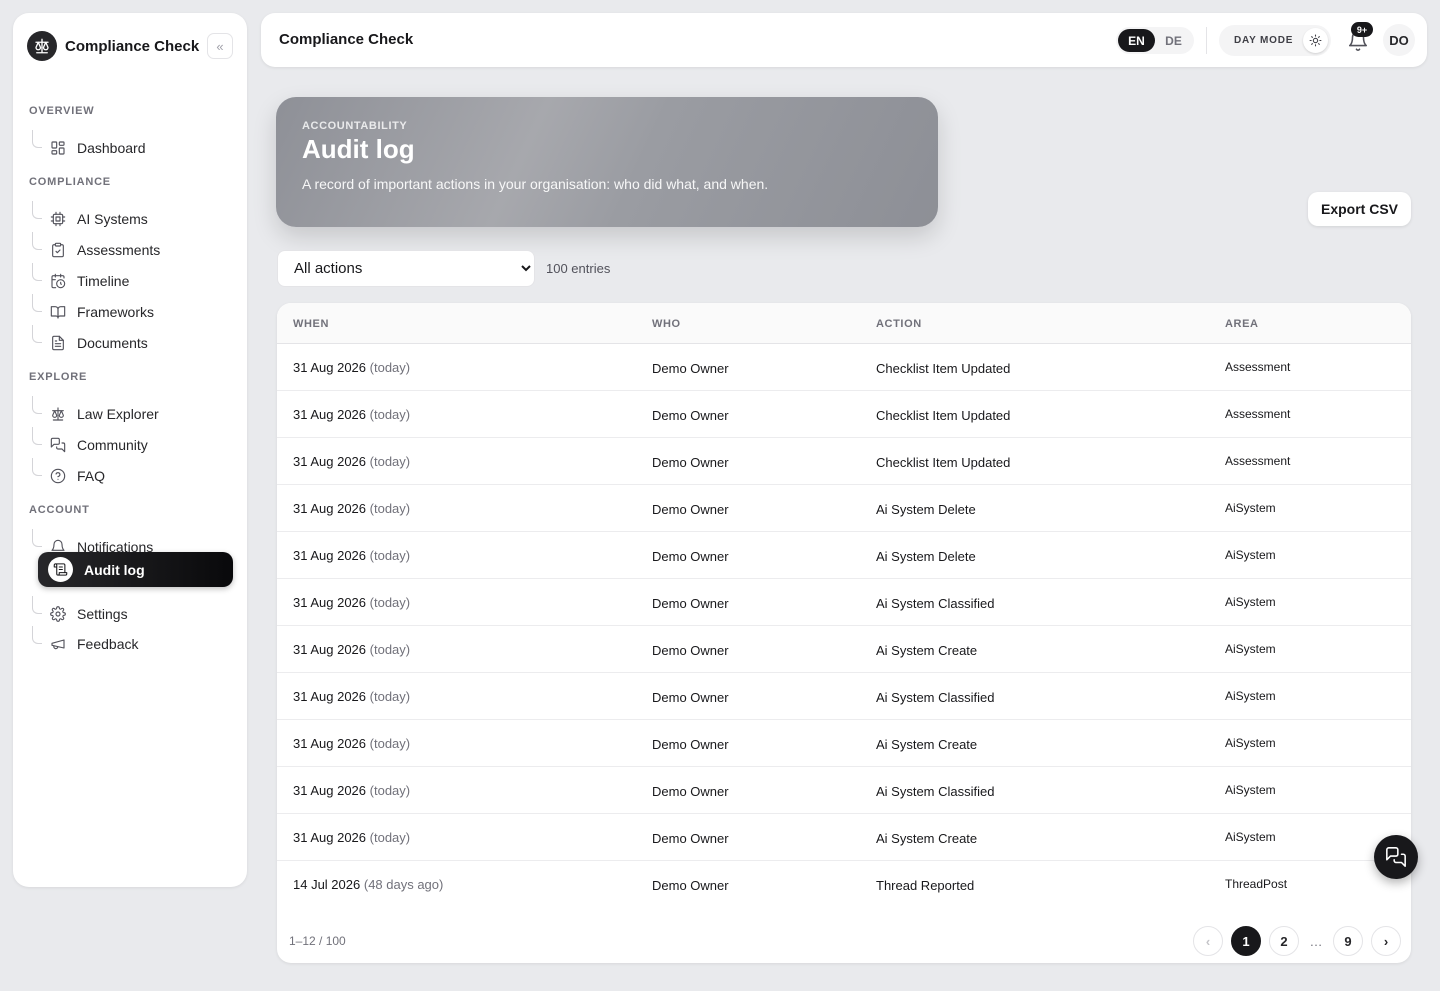  I want to click on pagination-page-1: 1, so click(1246, 941).